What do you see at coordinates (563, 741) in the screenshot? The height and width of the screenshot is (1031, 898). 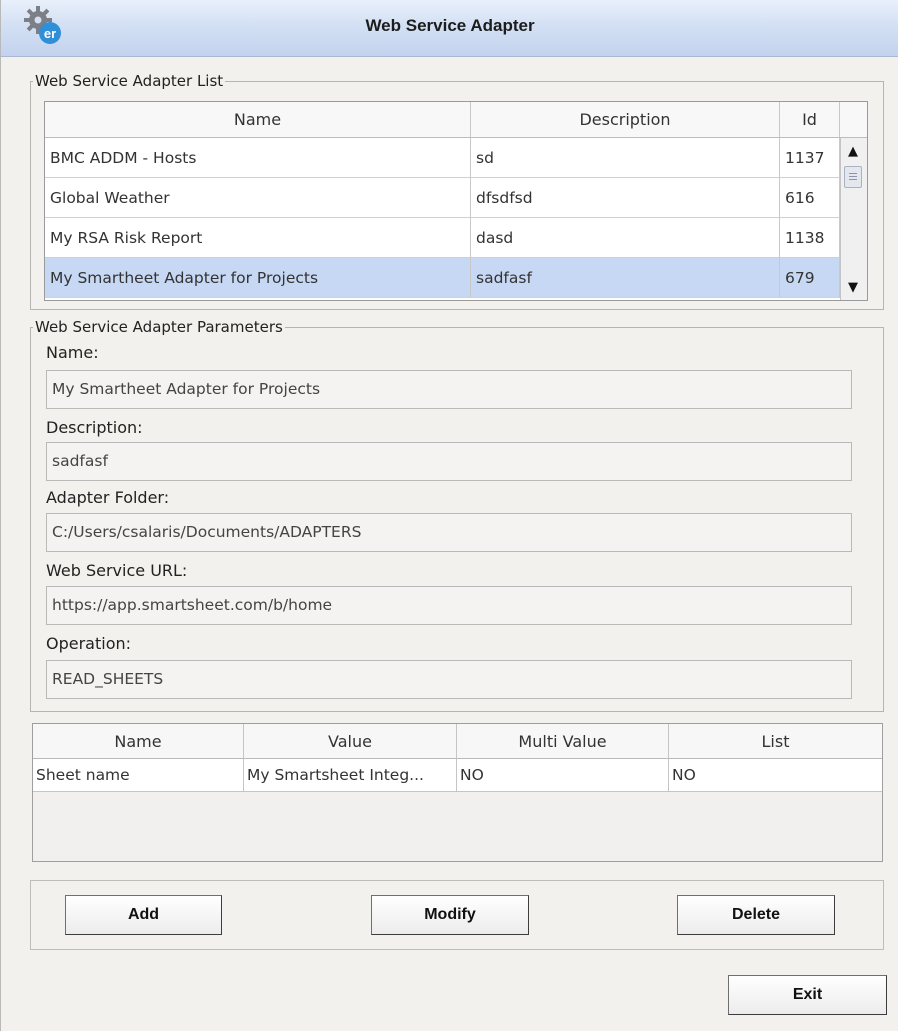 I see `param-column-header-multi-value: Multi Value` at bounding box center [563, 741].